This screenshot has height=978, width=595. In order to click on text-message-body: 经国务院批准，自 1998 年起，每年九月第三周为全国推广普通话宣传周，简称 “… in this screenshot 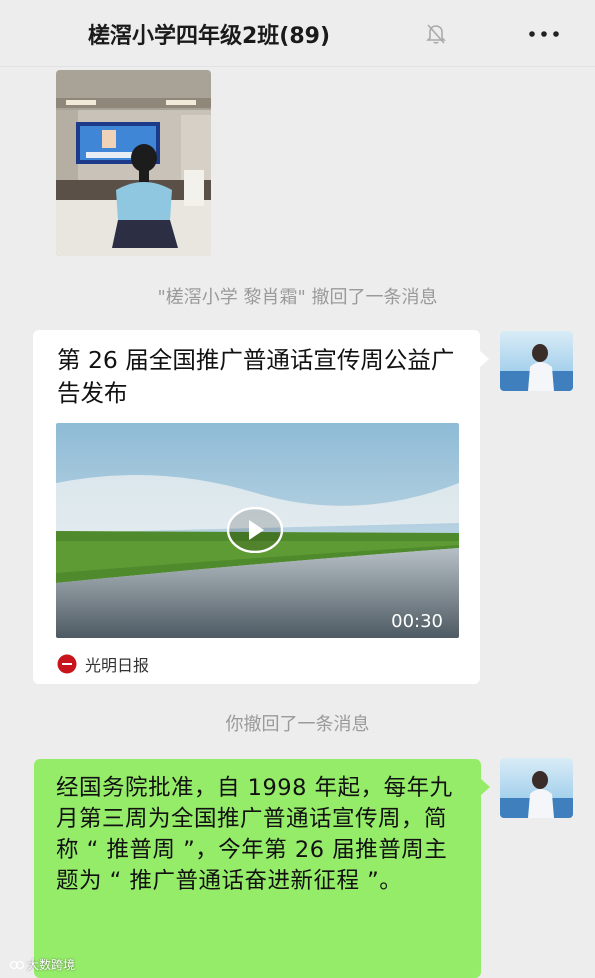, I will do `click(254, 834)`.